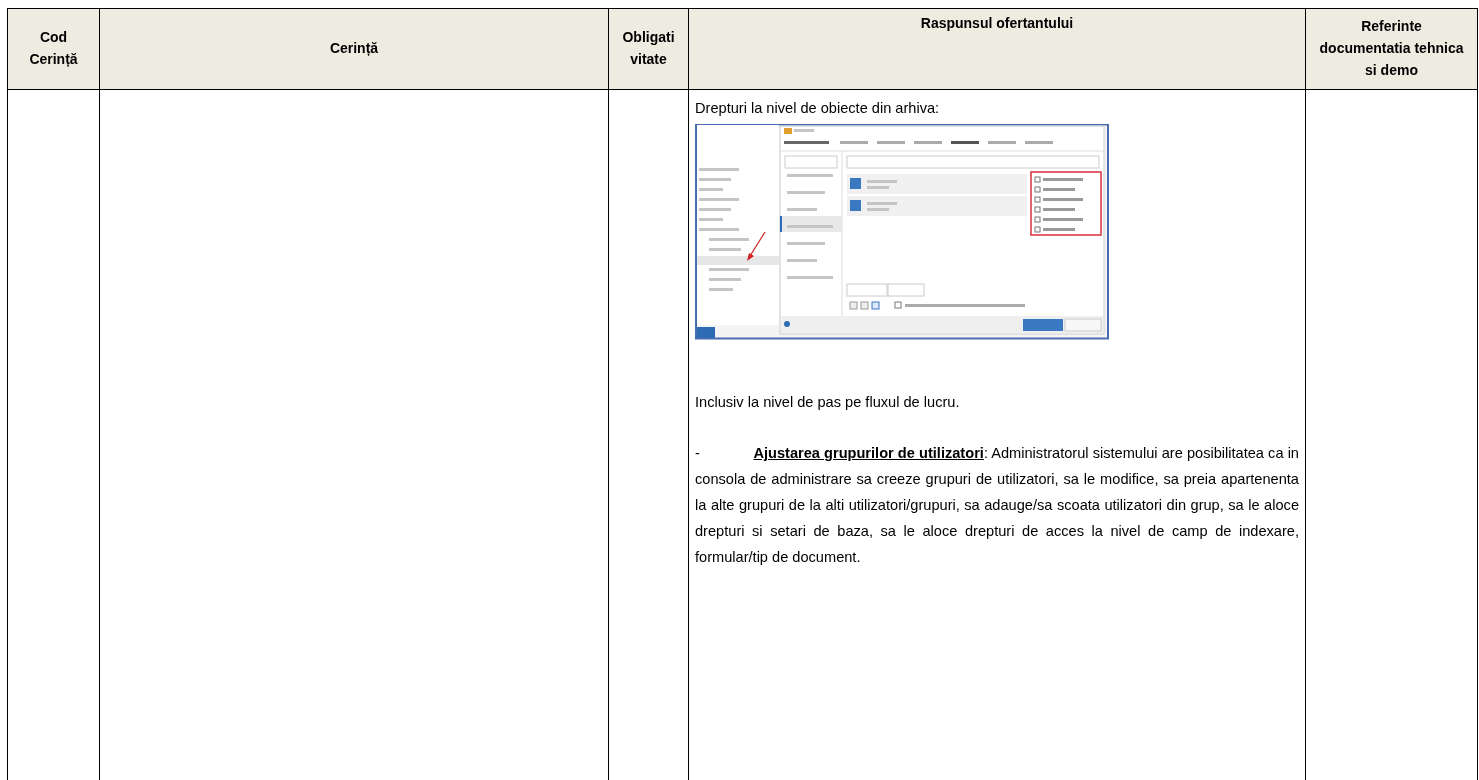  I want to click on caption-text: Drepturi la nivel de obiecte din arhiva:, so click(818, 108).